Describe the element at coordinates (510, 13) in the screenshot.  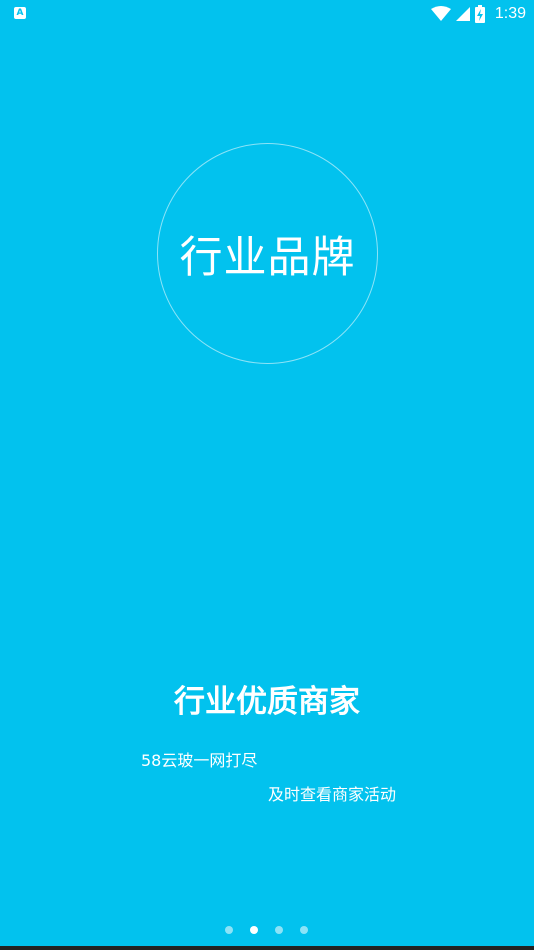
I see `status-time: 1:39` at that location.